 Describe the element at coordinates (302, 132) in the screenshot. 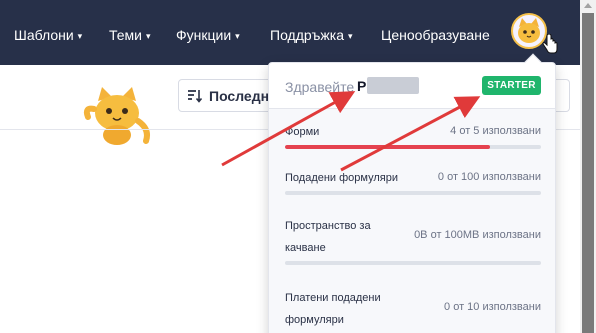

I see `usage-label: Форми` at that location.